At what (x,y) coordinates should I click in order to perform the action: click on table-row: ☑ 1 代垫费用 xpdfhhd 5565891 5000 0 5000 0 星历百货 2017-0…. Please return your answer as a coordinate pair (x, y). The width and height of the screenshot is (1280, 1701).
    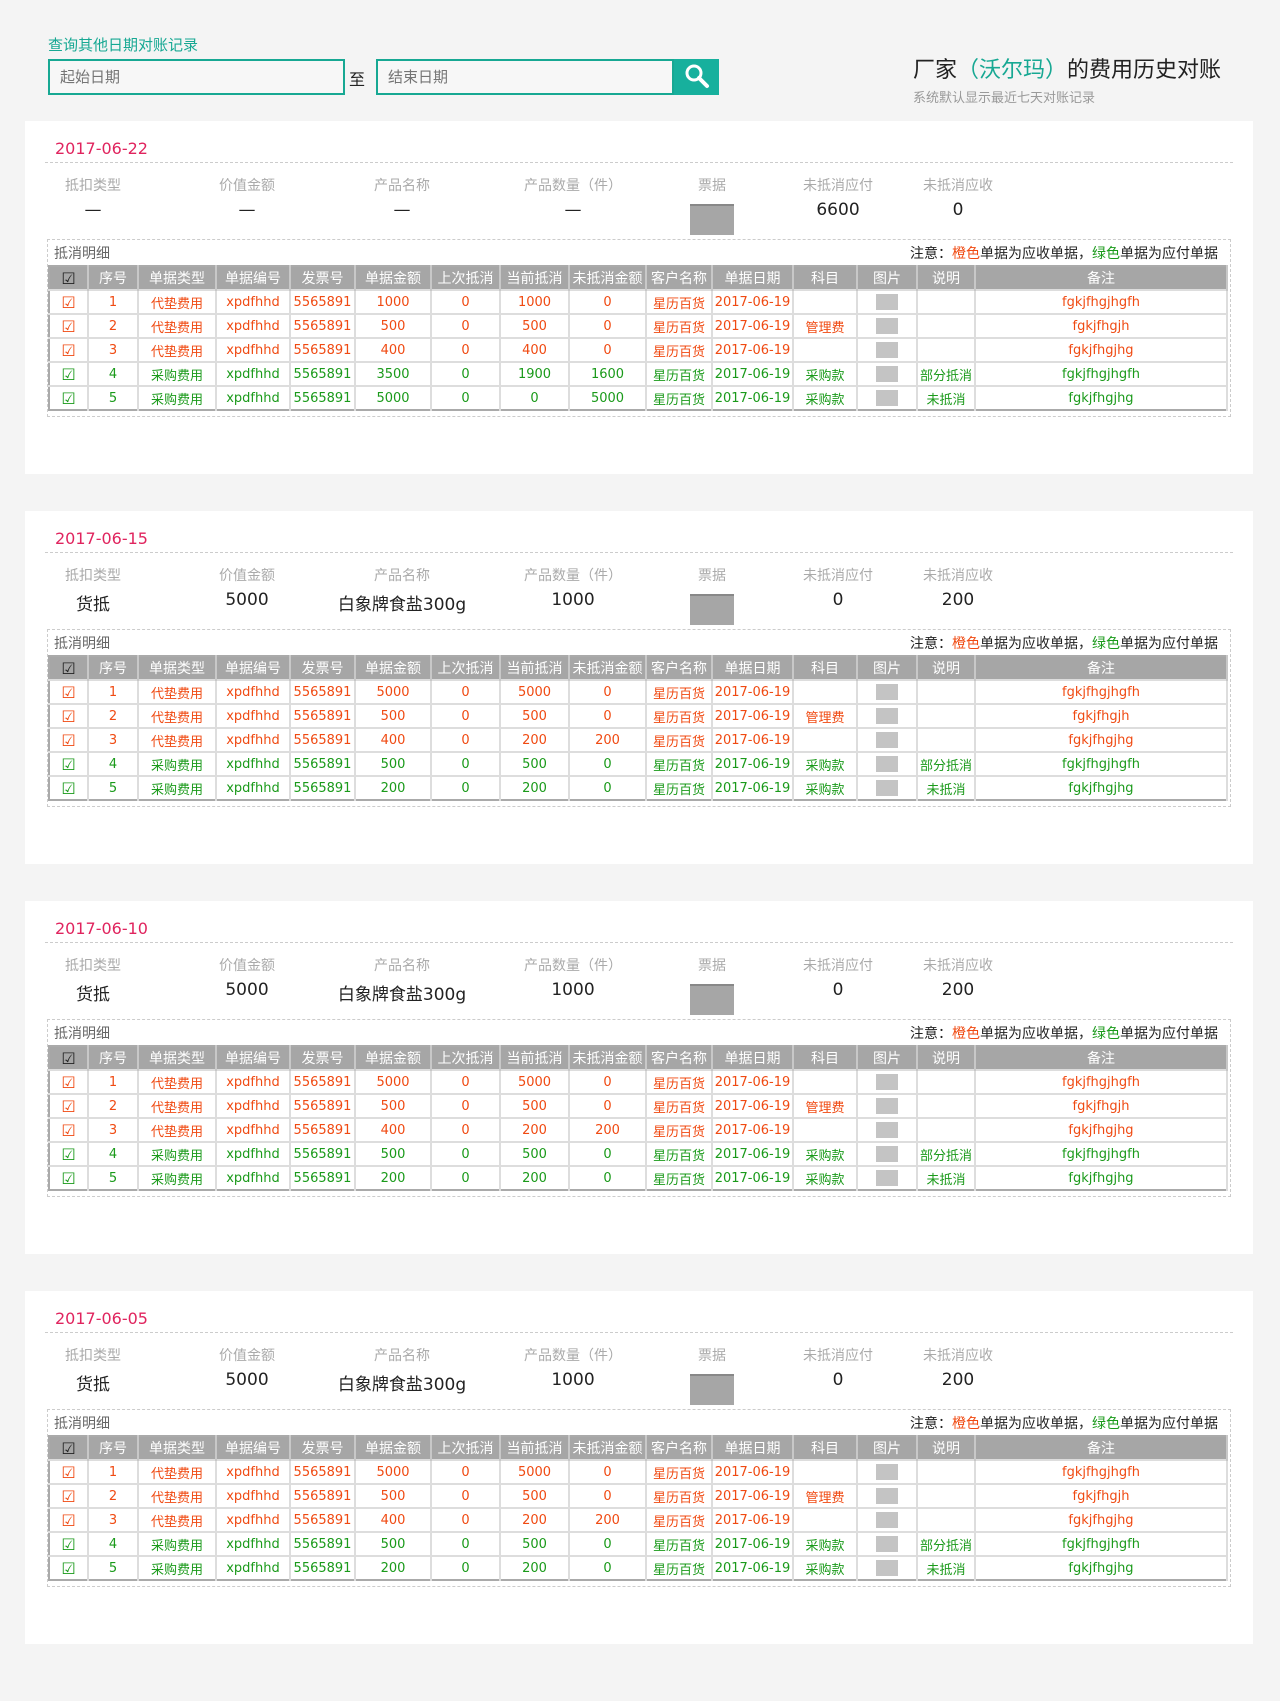
    Looking at the image, I should click on (638, 691).